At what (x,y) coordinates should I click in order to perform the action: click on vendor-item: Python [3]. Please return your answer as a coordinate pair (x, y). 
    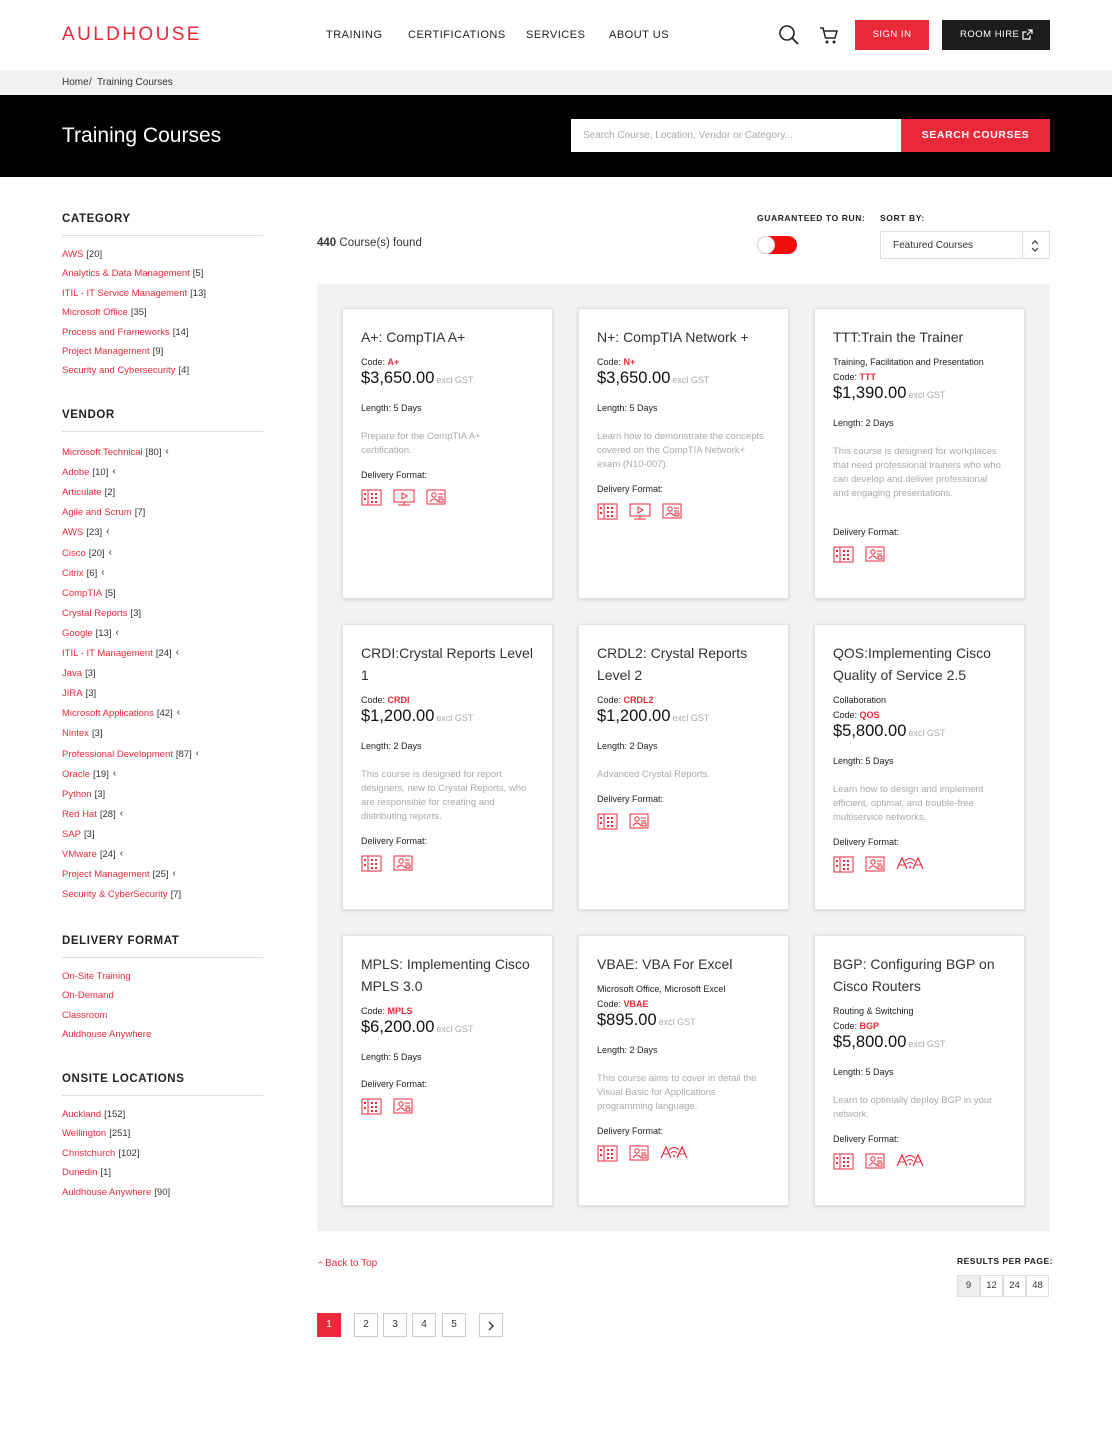
    Looking at the image, I should click on (83, 794).